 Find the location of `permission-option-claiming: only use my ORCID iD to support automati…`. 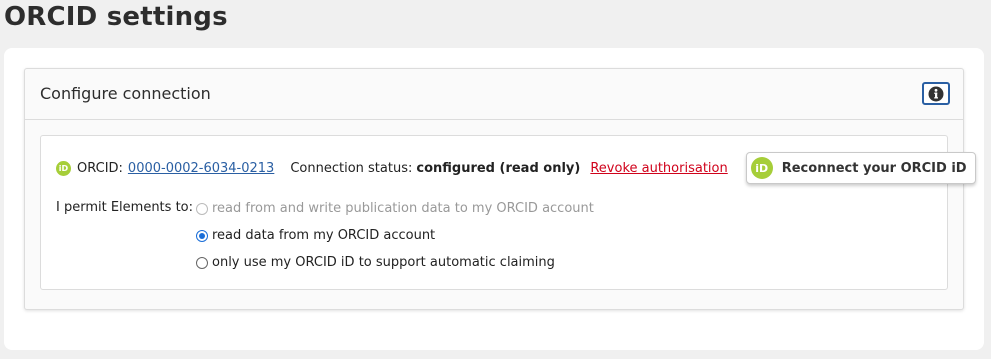

permission-option-claiming: only use my ORCID iD to support automati… is located at coordinates (375, 262).